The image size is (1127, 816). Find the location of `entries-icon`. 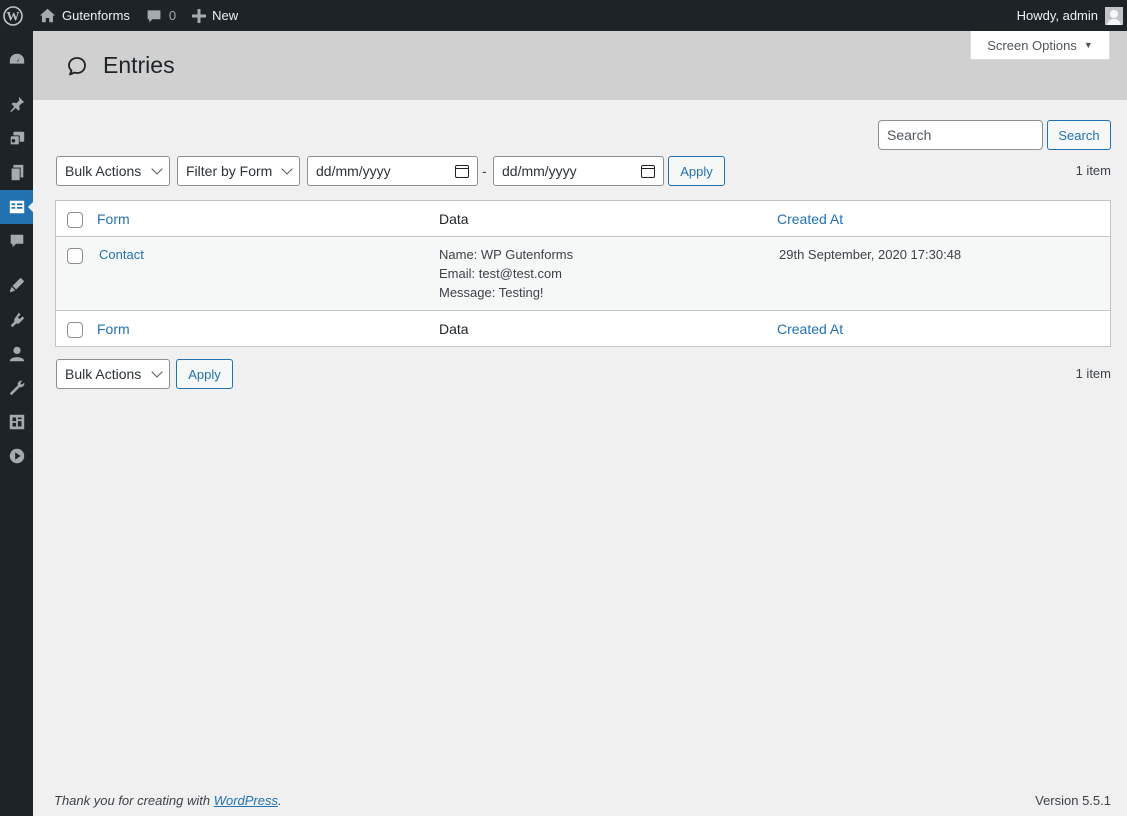

entries-icon is located at coordinates (17, 207).